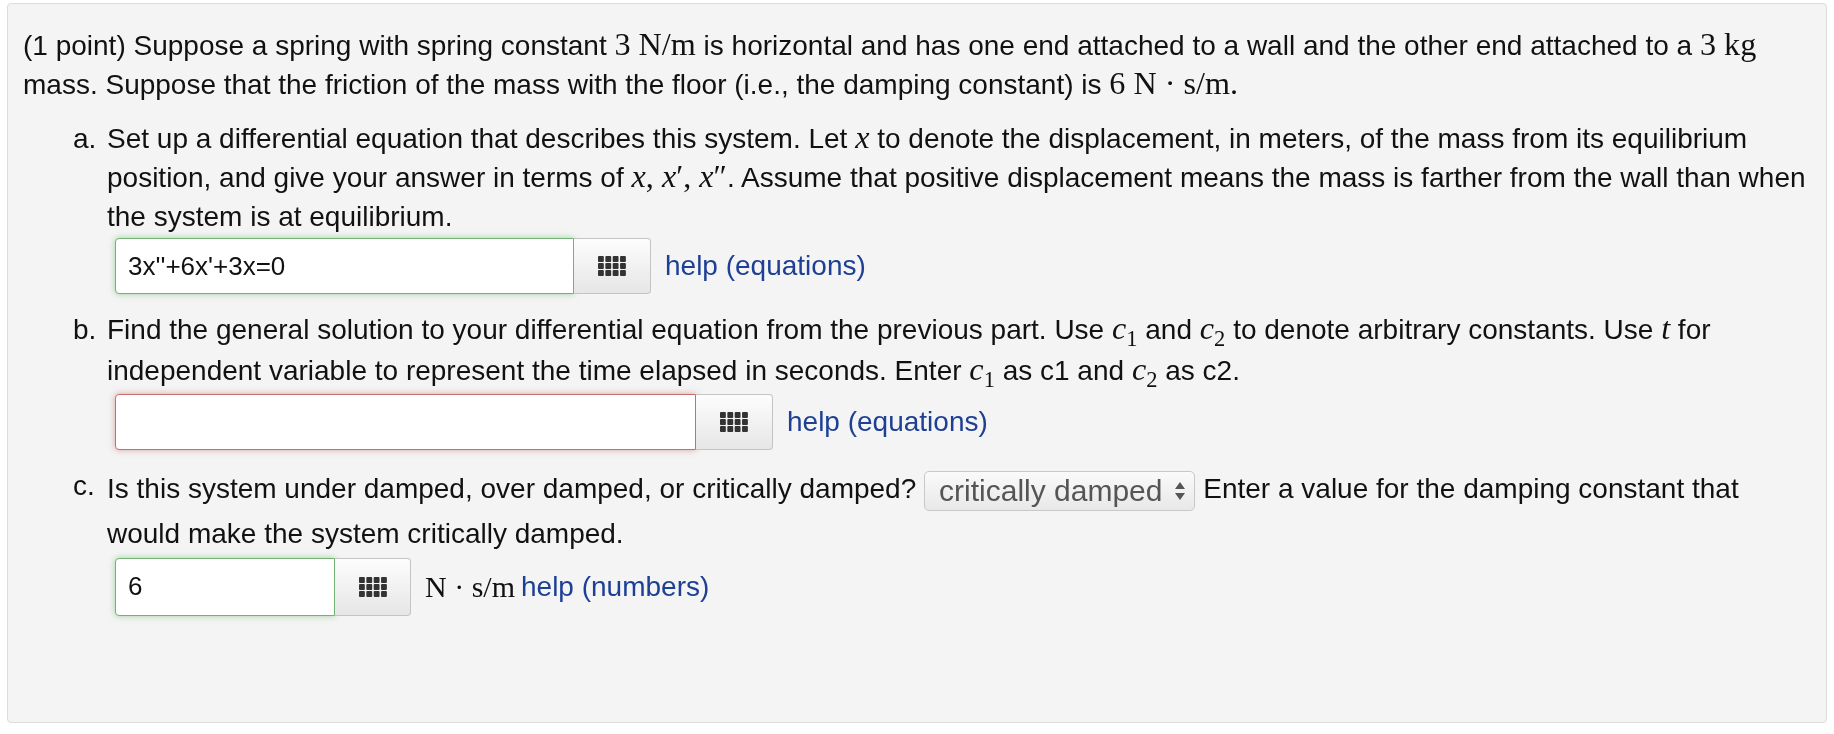  Describe the element at coordinates (84, 485) in the screenshot. I see `part-label: c.` at that location.